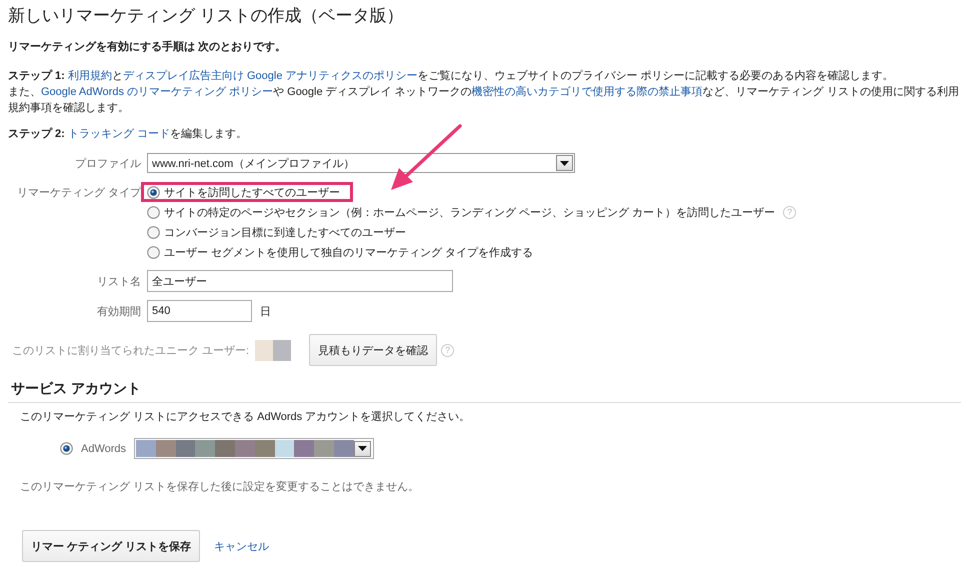  What do you see at coordinates (373, 350) in the screenshot?
I see `estimate-button: 見積もりデータを確認` at bounding box center [373, 350].